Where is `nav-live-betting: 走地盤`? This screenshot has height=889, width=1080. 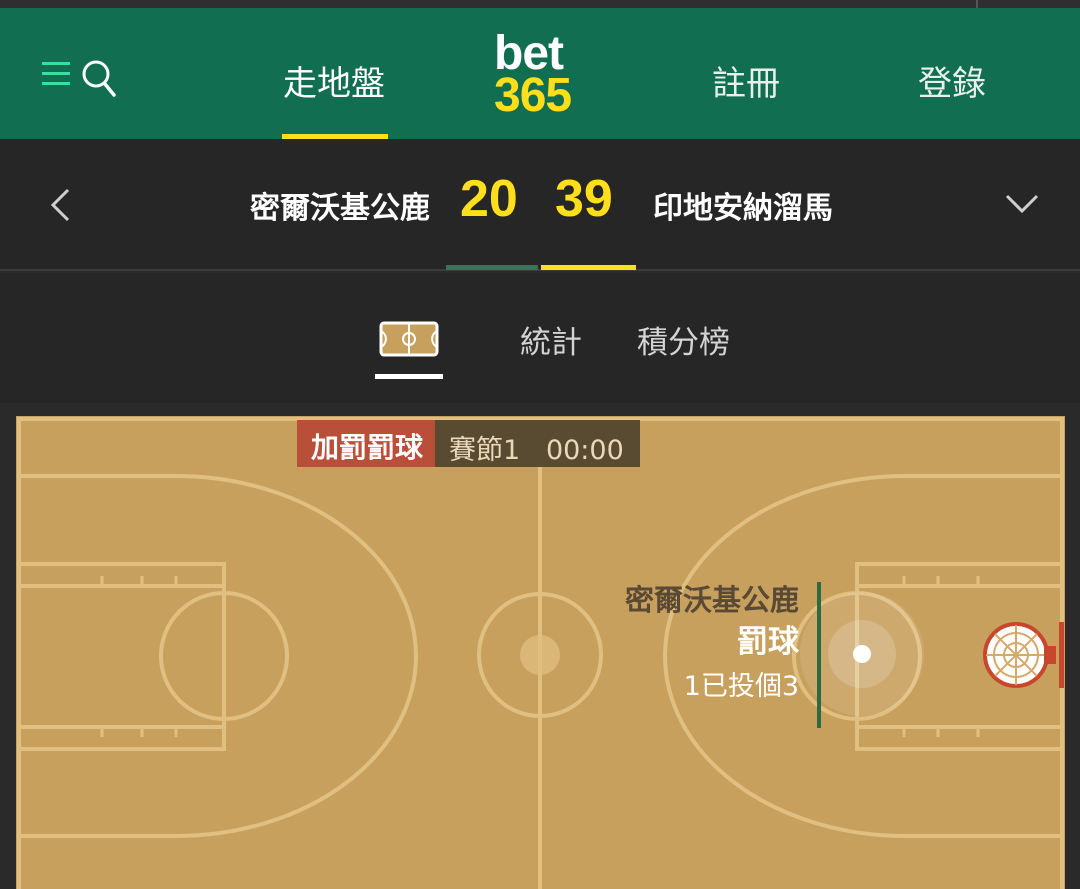
nav-live-betting: 走地盤 is located at coordinates (334, 80).